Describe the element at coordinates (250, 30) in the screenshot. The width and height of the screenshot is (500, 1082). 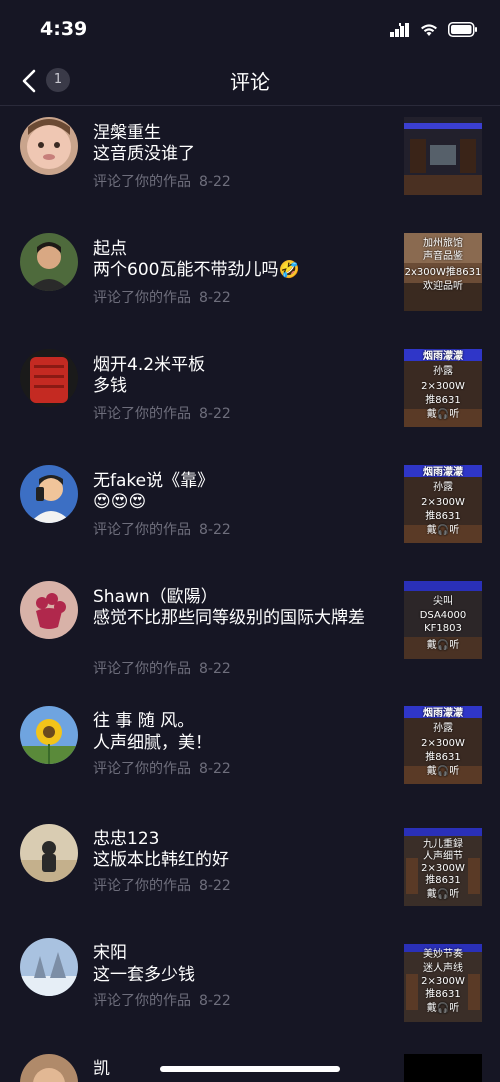
I see `status-bar: 4:39` at that location.